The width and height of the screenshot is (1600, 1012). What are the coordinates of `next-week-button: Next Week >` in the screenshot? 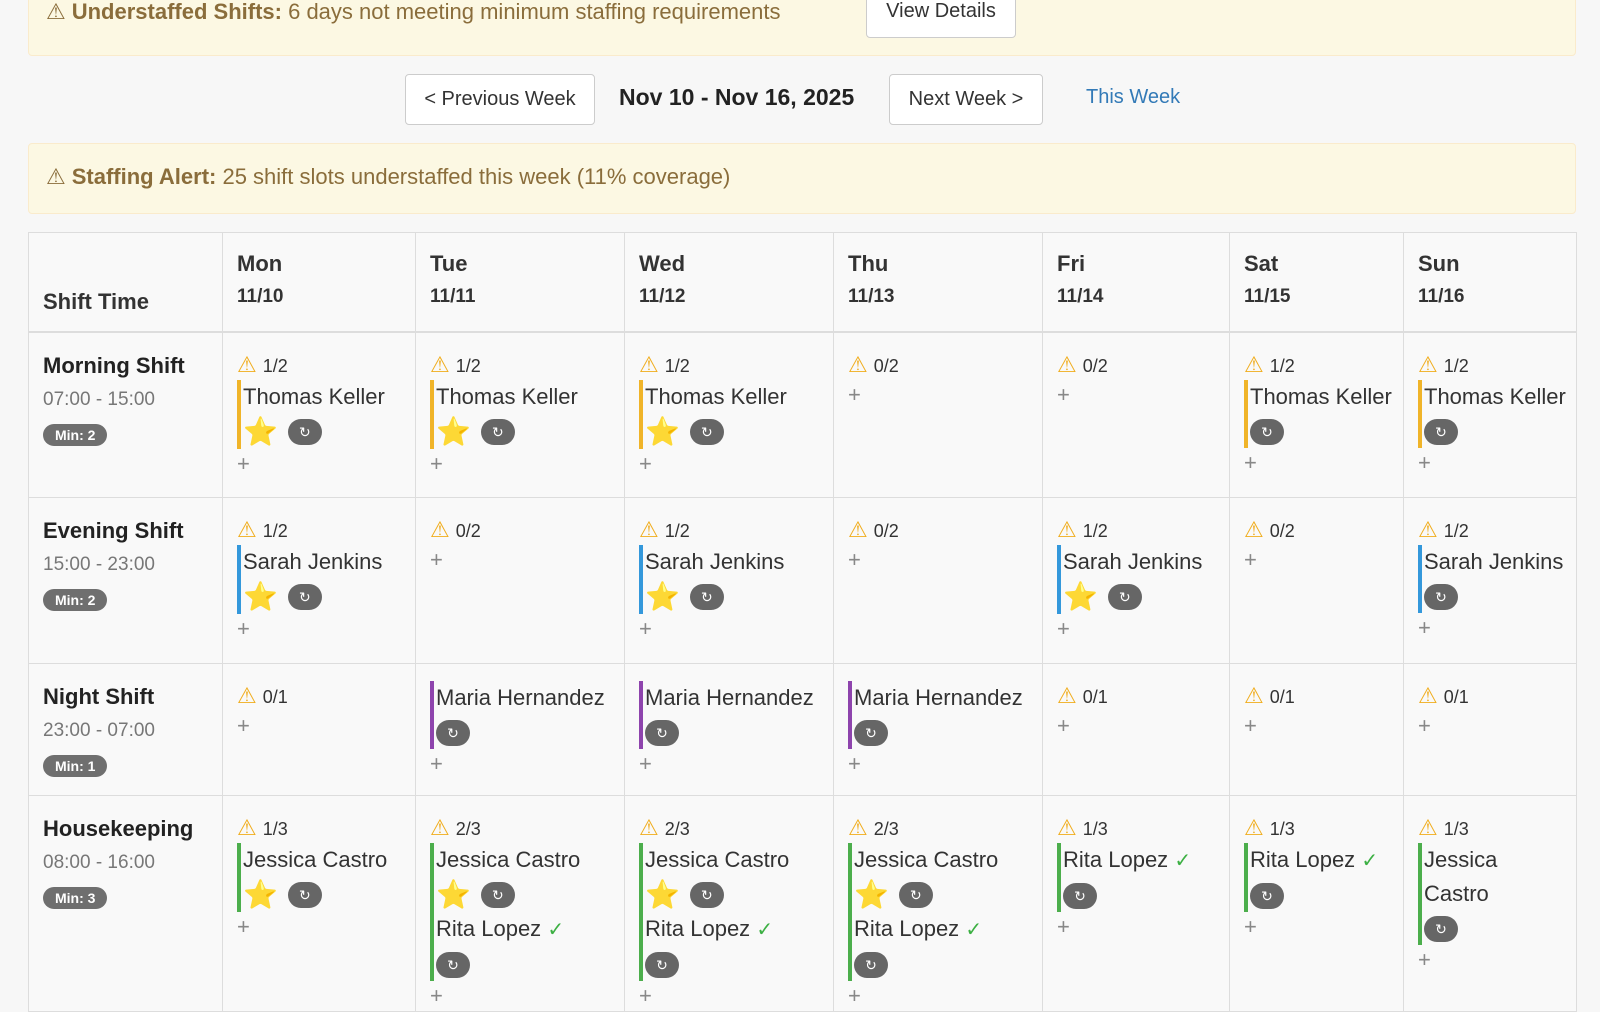 It's located at (966, 99).